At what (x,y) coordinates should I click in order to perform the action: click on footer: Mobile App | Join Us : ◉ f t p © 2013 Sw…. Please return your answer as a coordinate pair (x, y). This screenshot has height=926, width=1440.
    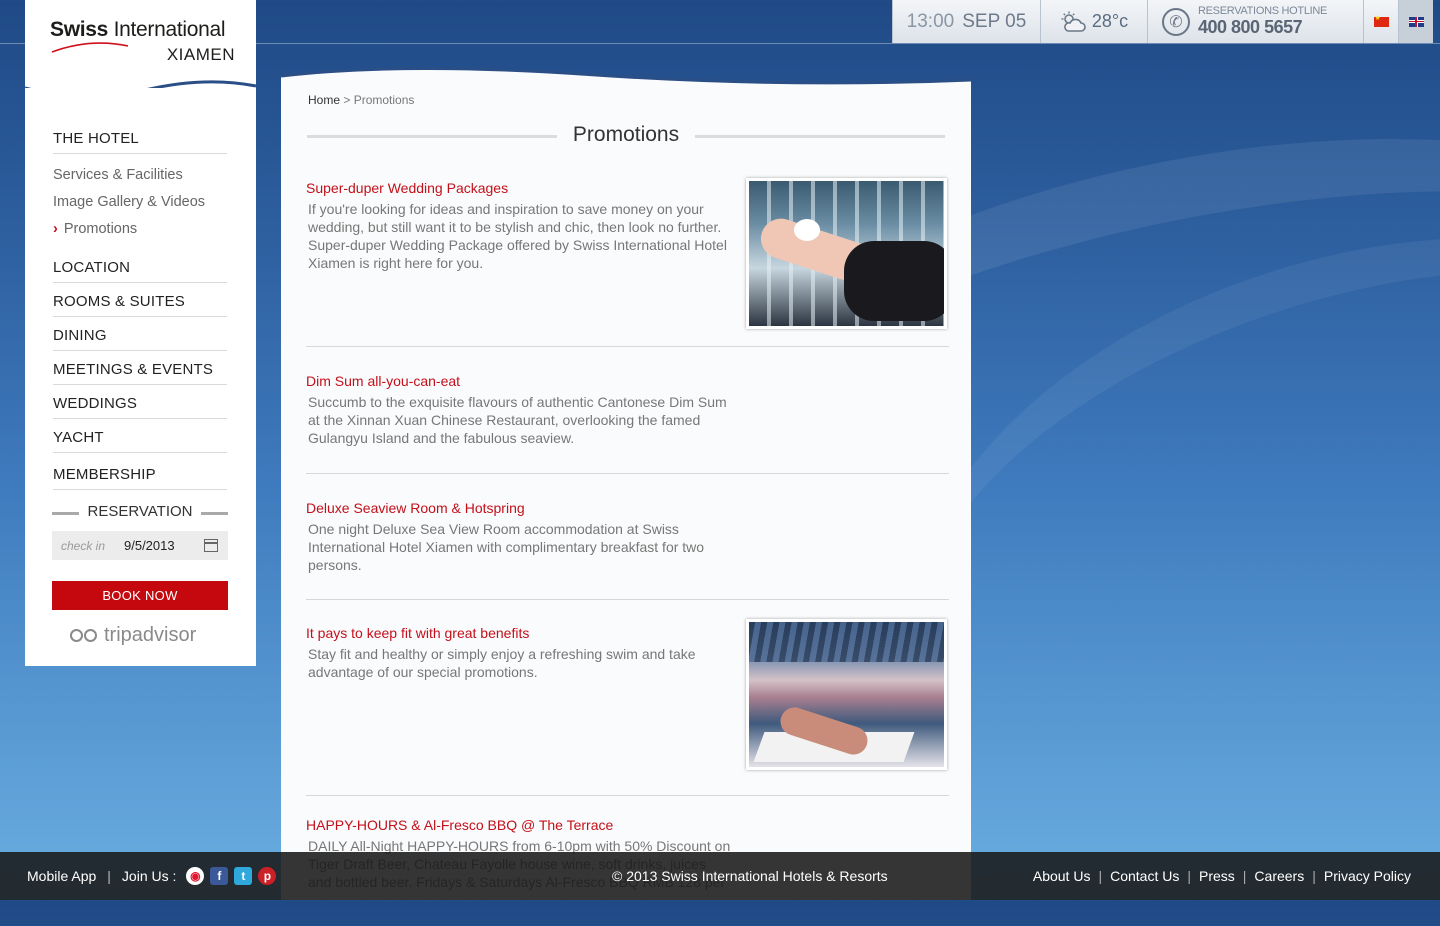
    Looking at the image, I should click on (720, 876).